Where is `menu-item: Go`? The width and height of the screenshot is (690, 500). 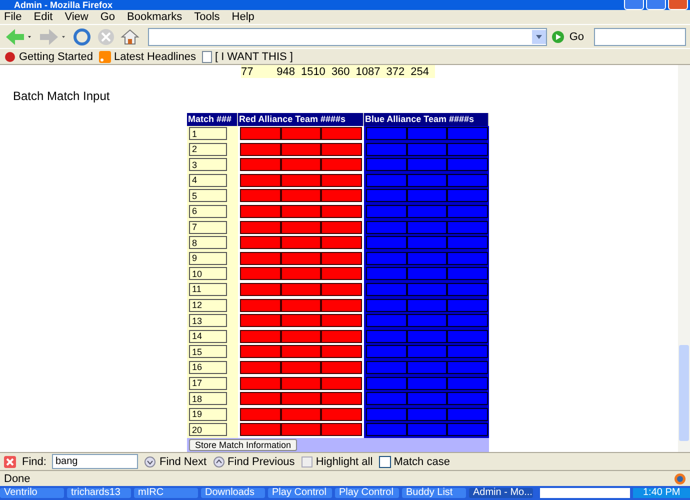 menu-item: Go is located at coordinates (108, 17).